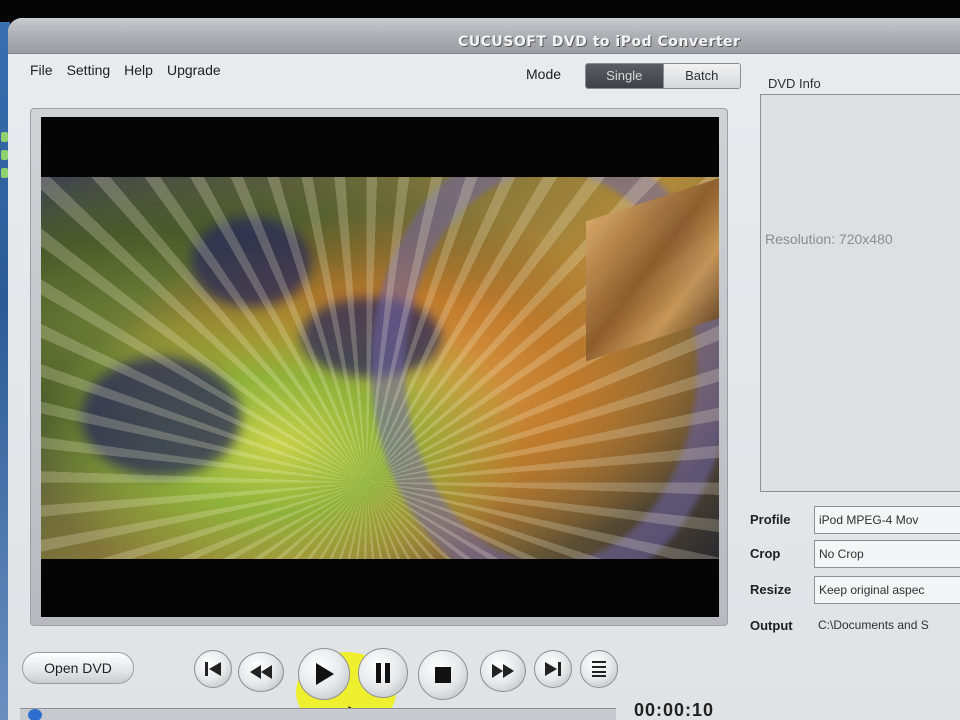 This screenshot has width=960, height=720. I want to click on play-button, so click(324, 674).